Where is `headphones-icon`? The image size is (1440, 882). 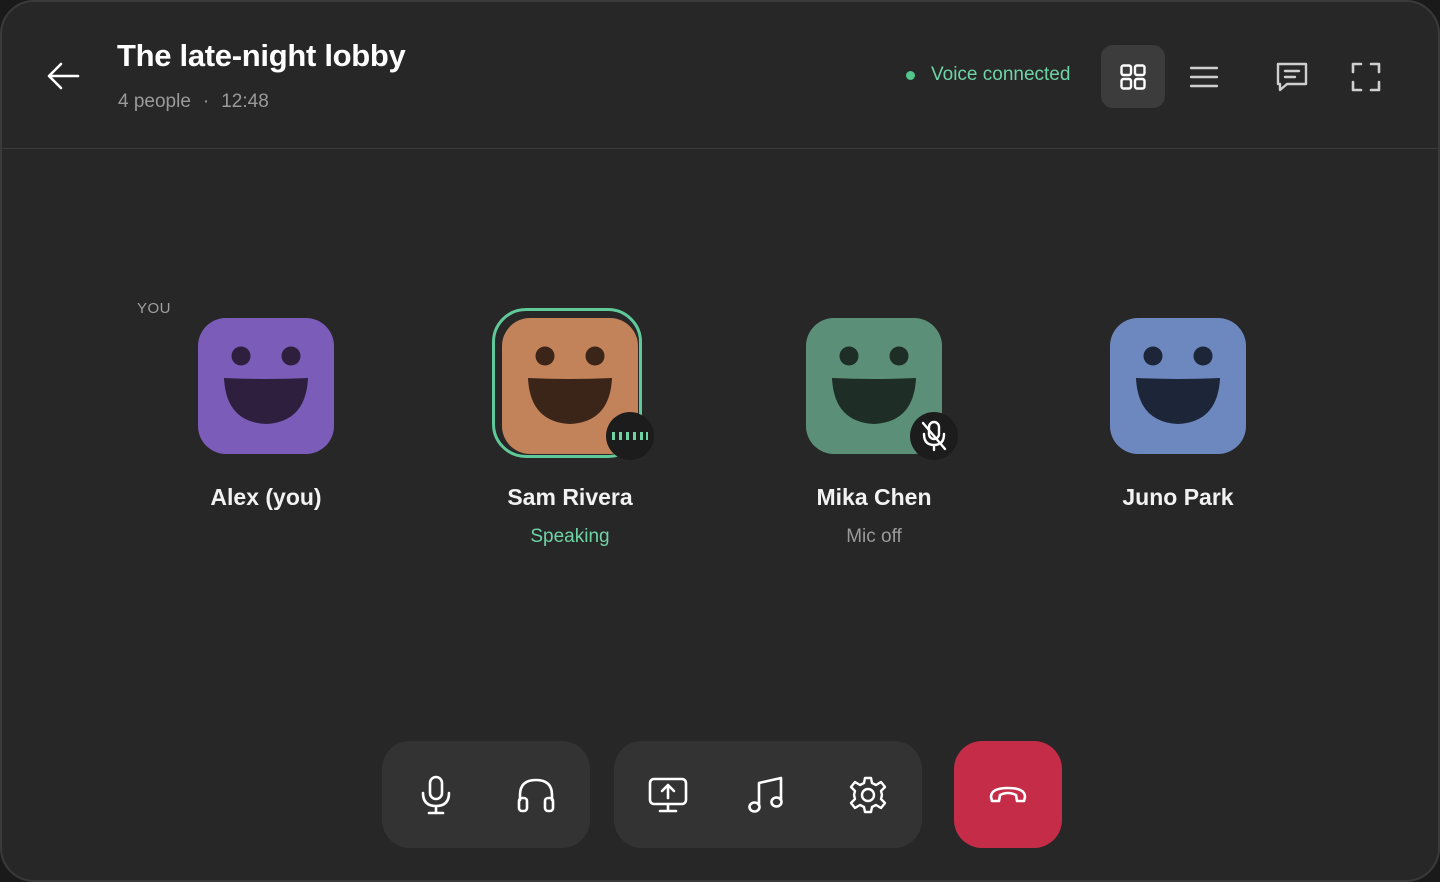 headphones-icon is located at coordinates (536, 795).